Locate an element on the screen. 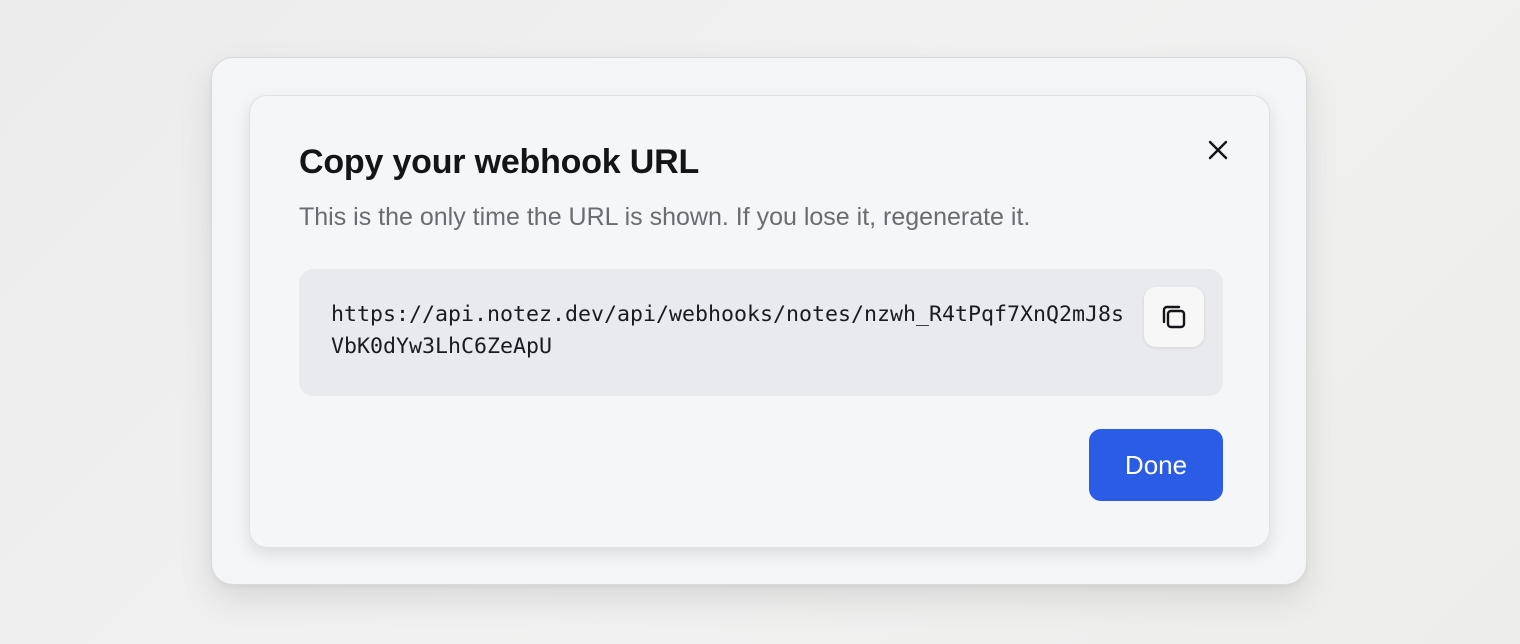 This screenshot has width=1520, height=644. copy-icon is located at coordinates (1174, 317).